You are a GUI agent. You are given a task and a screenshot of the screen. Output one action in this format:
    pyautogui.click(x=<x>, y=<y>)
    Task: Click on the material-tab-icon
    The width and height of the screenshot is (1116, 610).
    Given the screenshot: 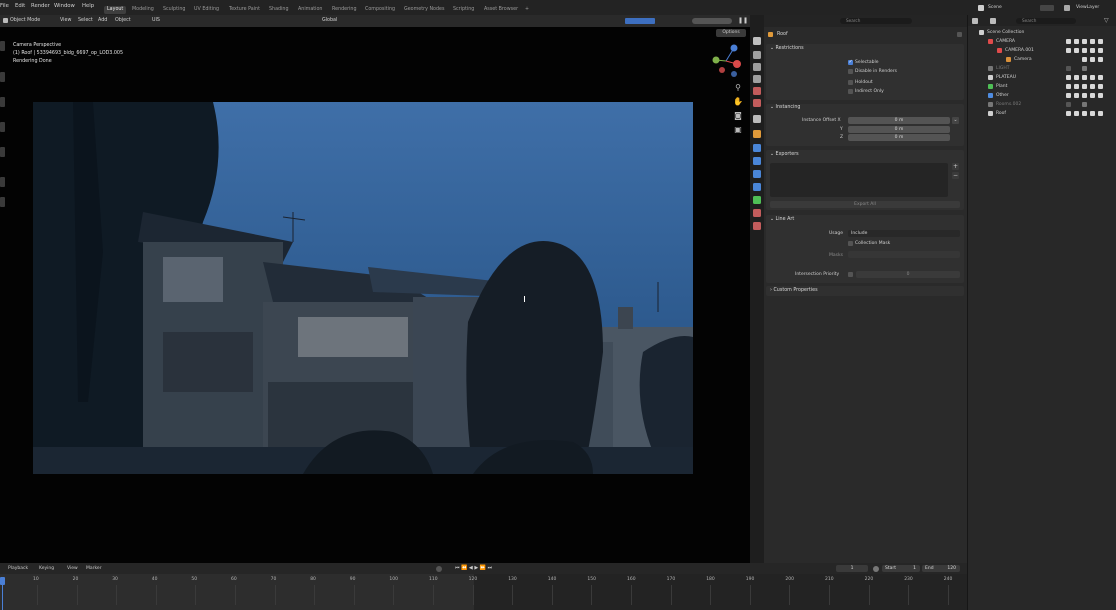 What is the action you would take?
    pyautogui.click(x=757, y=213)
    